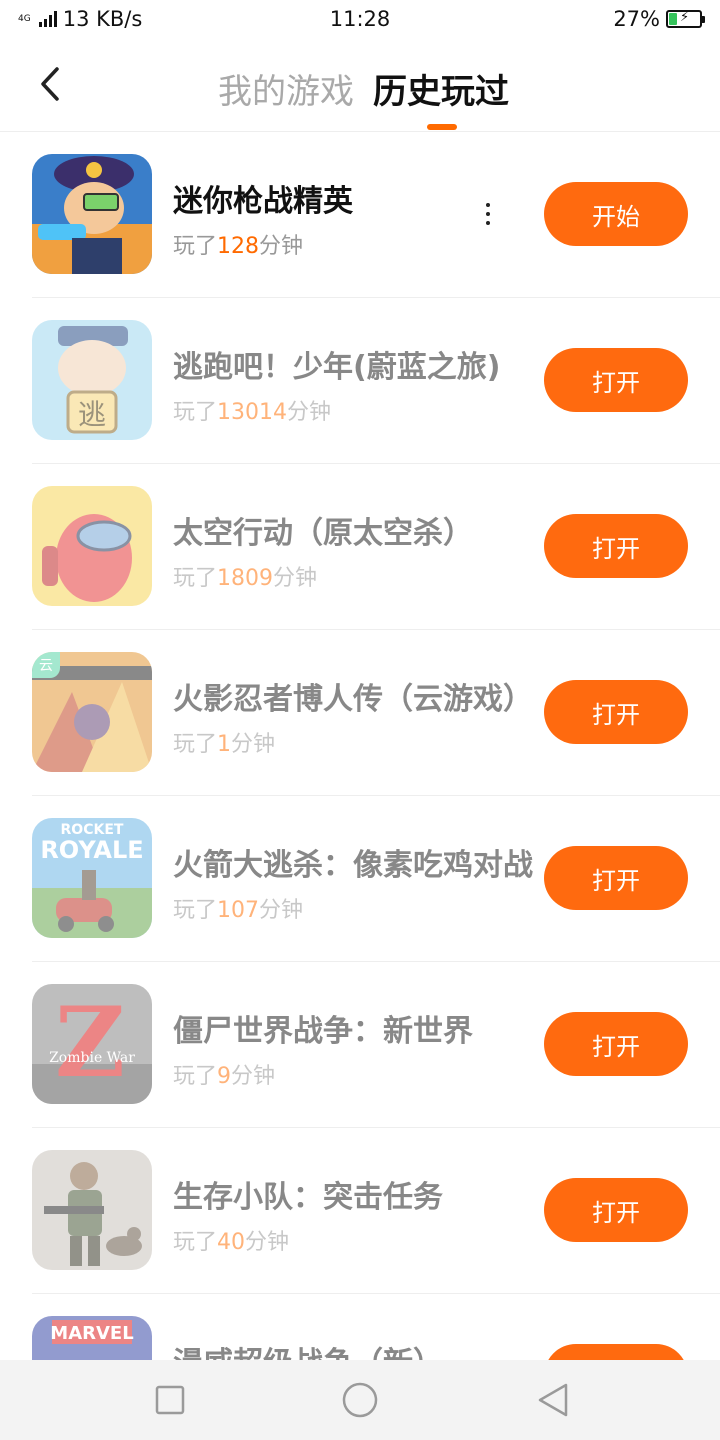 Image resolution: width=720 pixels, height=1440 pixels. I want to click on zombie-war-logo-icon: Z Zombie War, so click(92, 1044).